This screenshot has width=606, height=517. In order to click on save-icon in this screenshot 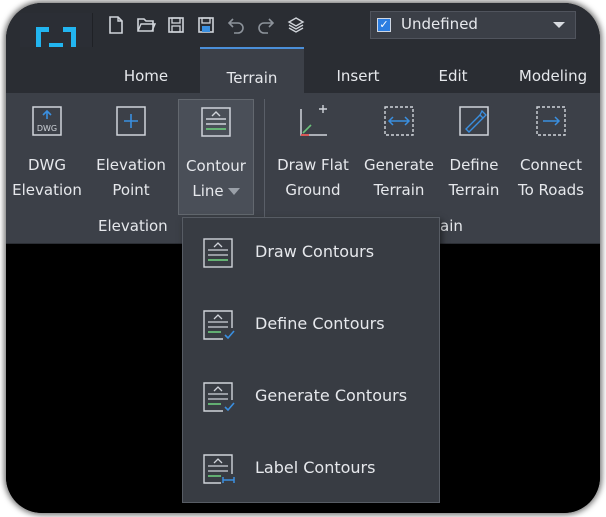, I will do `click(176, 25)`.